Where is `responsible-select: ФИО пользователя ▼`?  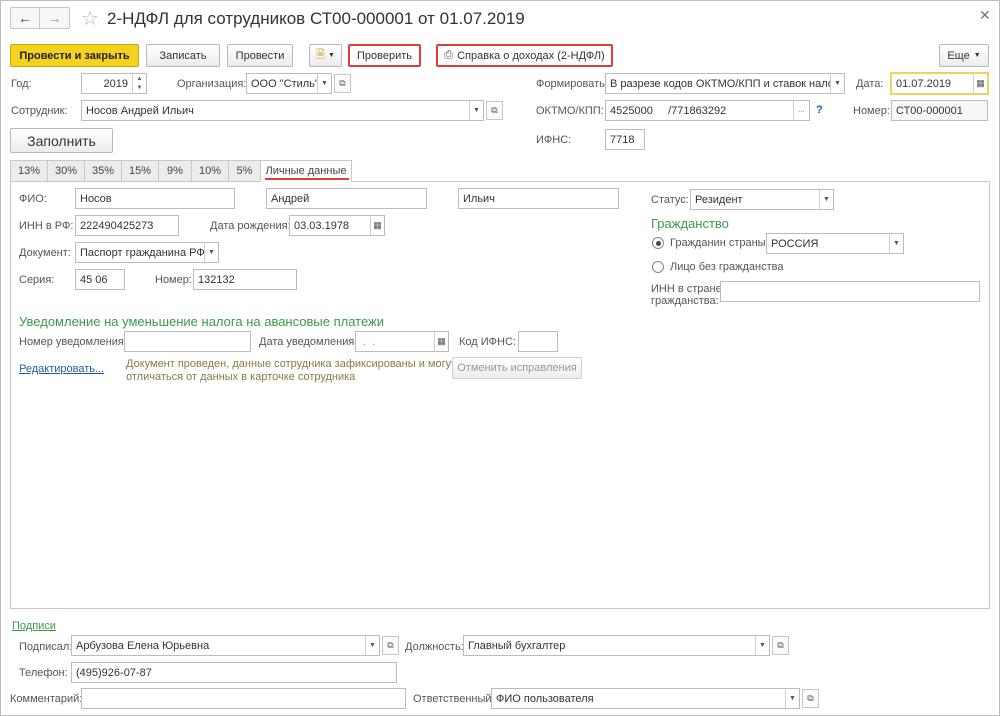
responsible-select: ФИО пользователя ▼ is located at coordinates (645, 698).